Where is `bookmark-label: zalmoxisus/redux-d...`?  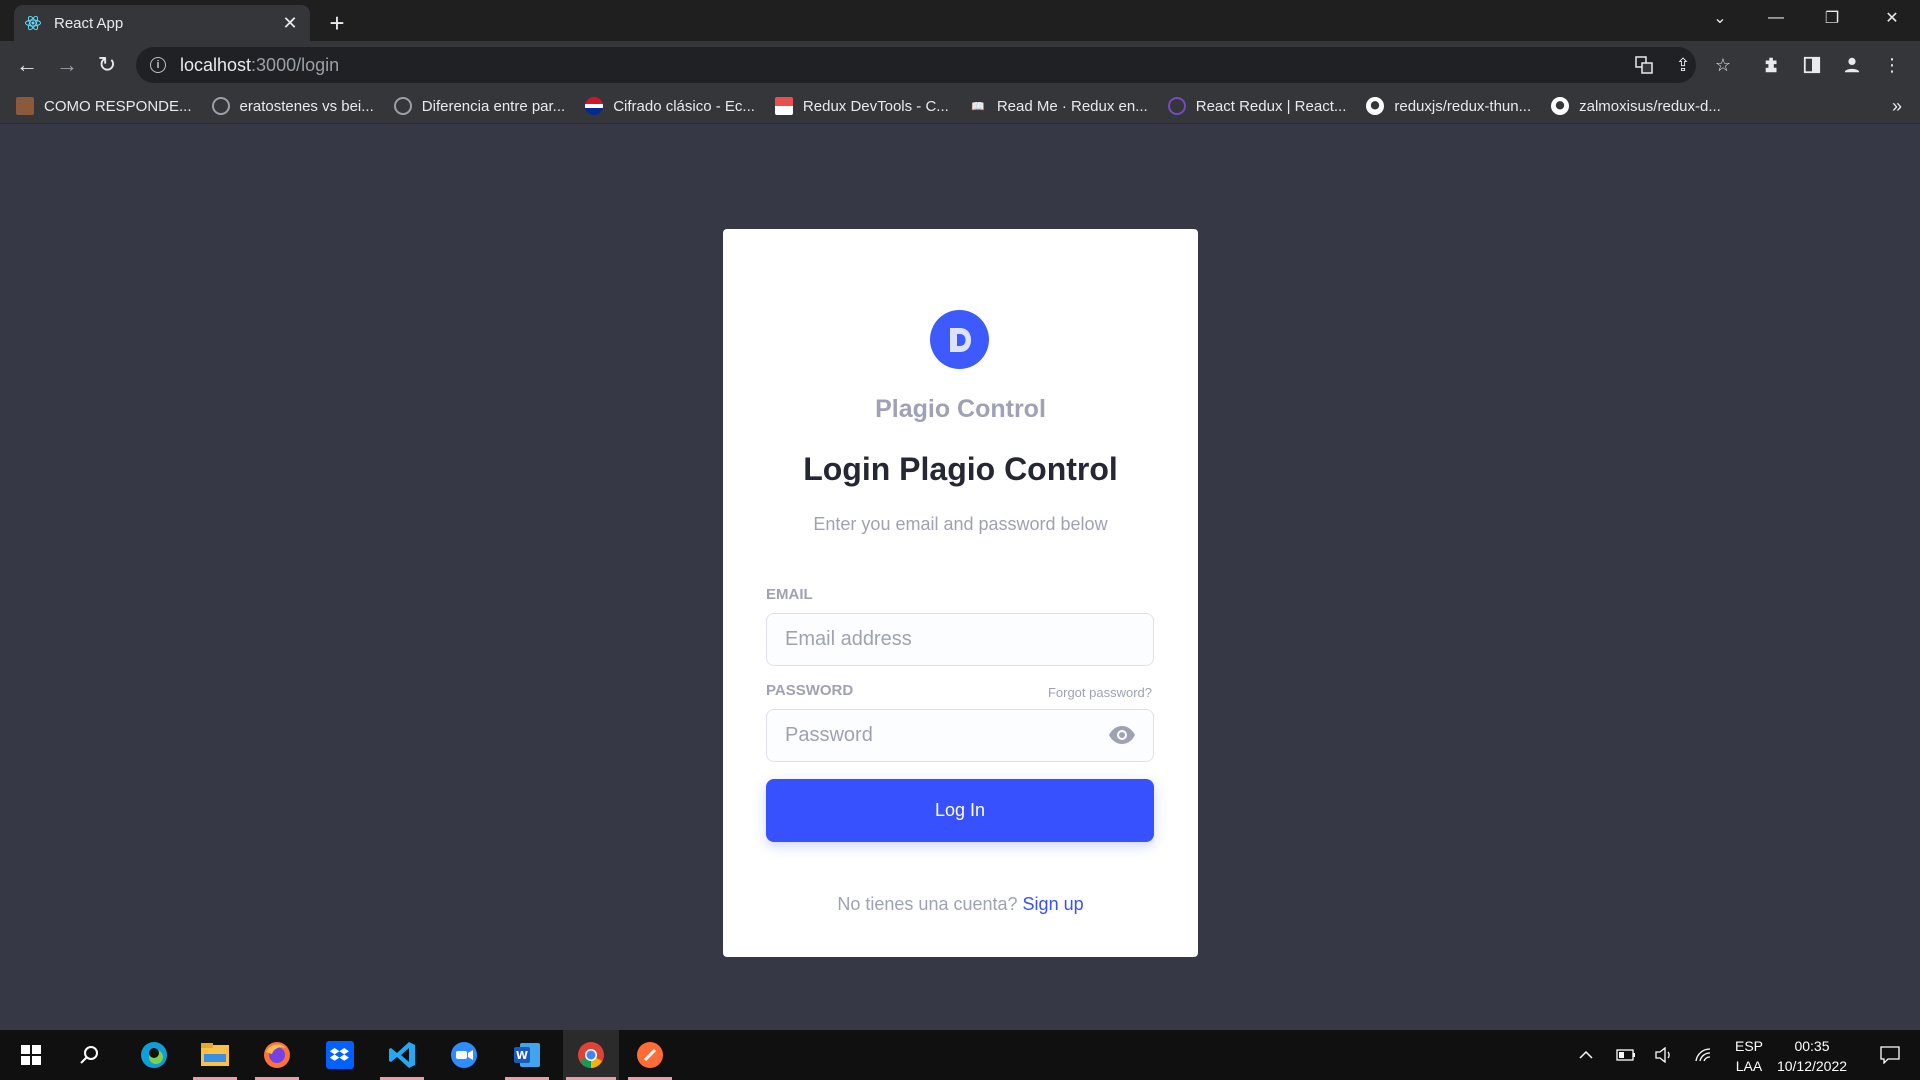 bookmark-label: zalmoxisus/redux-d... is located at coordinates (1650, 106).